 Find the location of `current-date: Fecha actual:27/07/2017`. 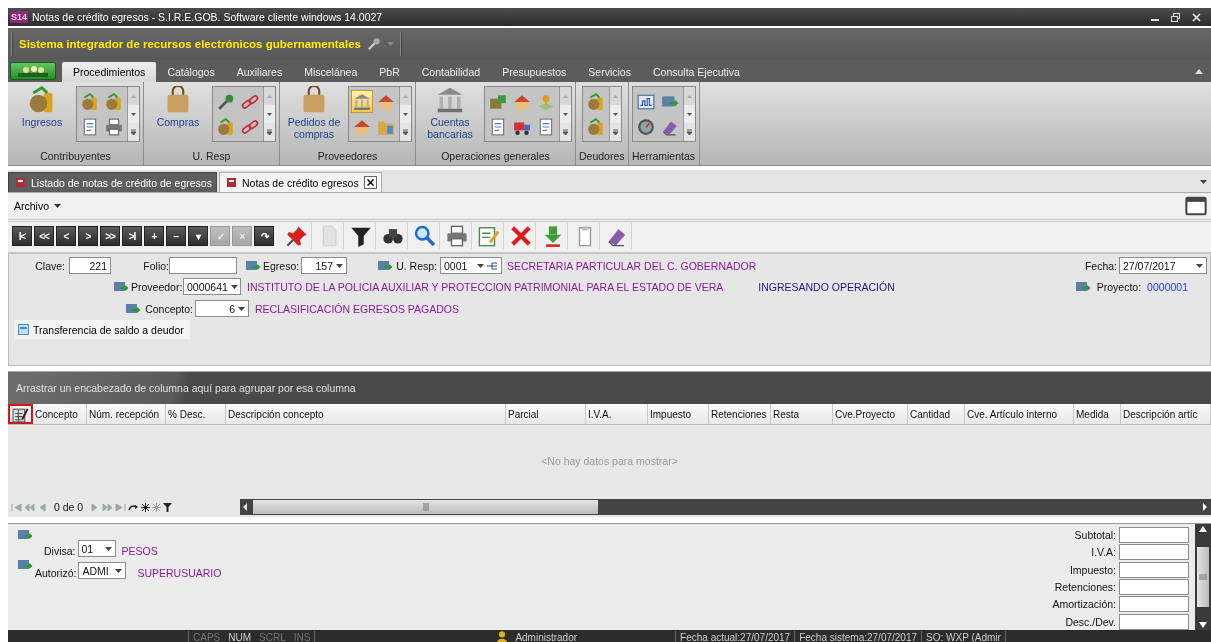

current-date: Fecha actual:27/07/2017 is located at coordinates (735, 636).